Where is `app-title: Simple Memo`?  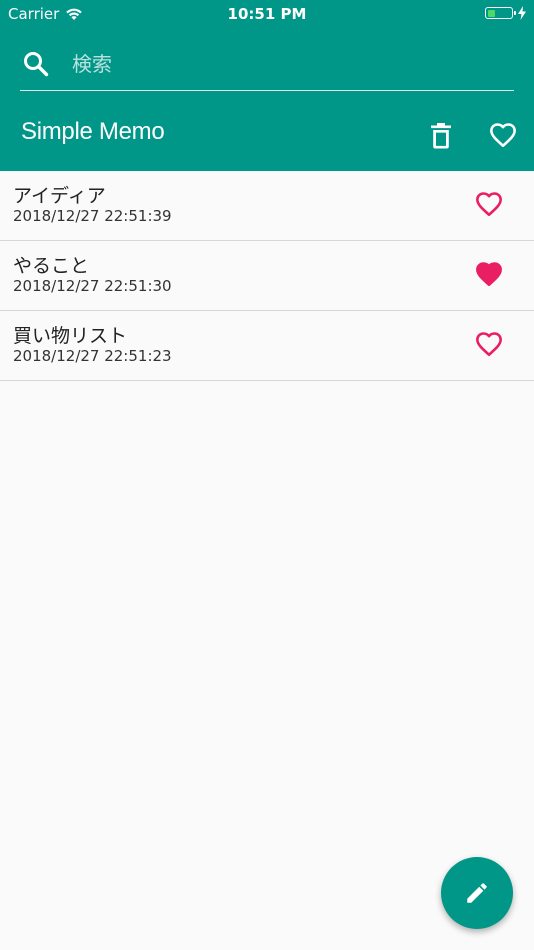 app-title: Simple Memo is located at coordinates (93, 131).